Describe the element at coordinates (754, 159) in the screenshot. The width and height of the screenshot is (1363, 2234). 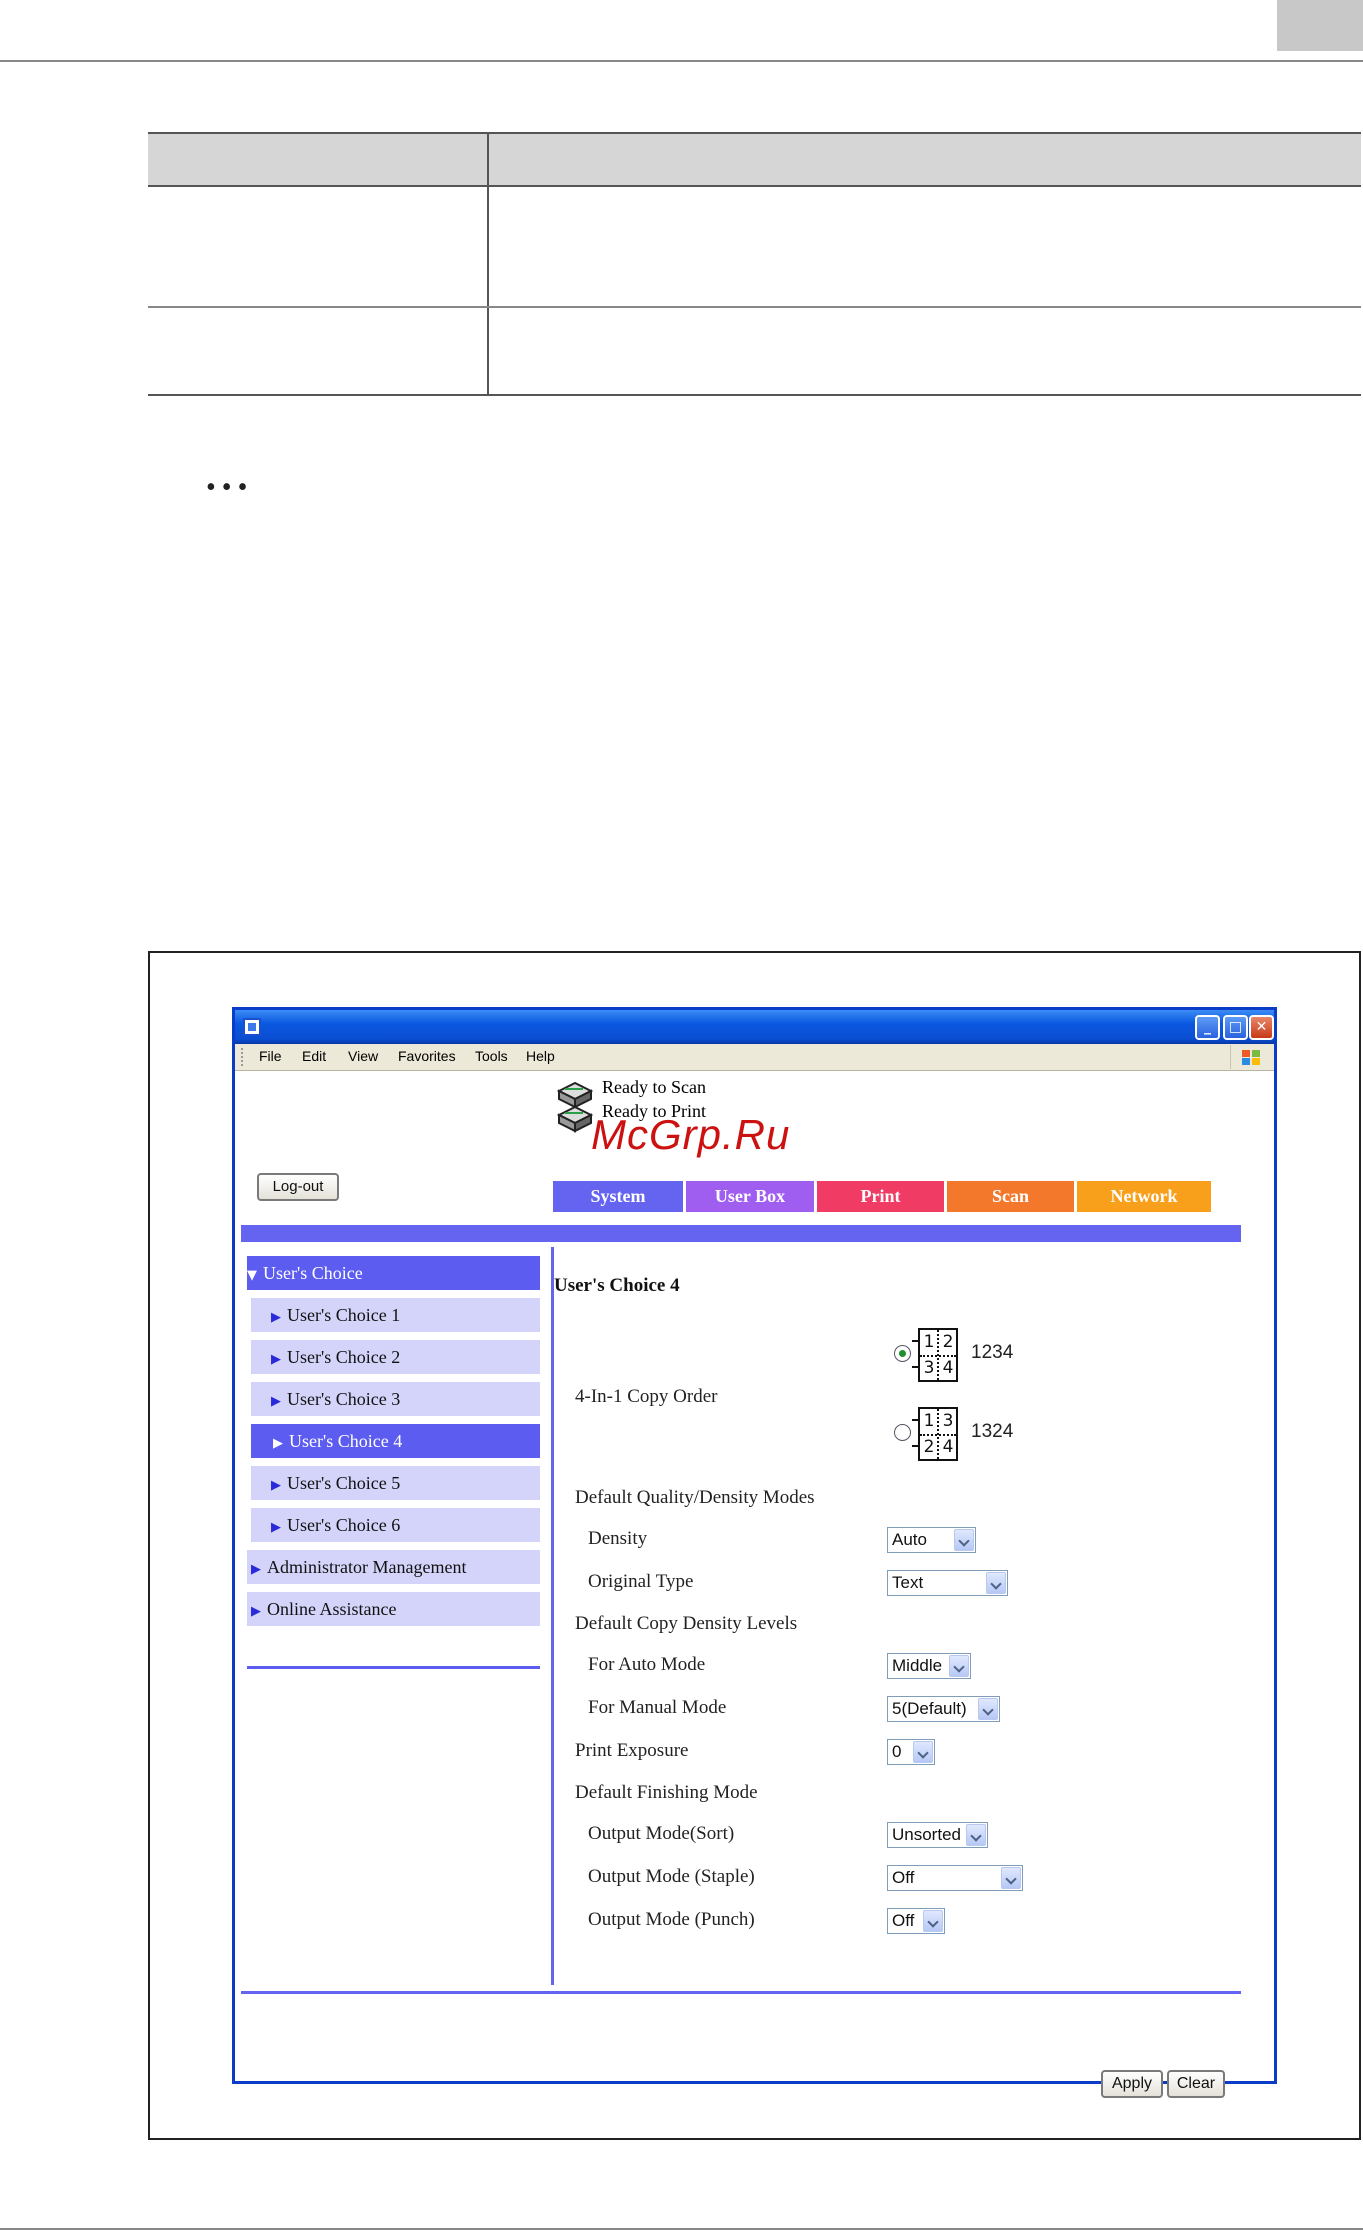
I see `doc-table-header` at that location.